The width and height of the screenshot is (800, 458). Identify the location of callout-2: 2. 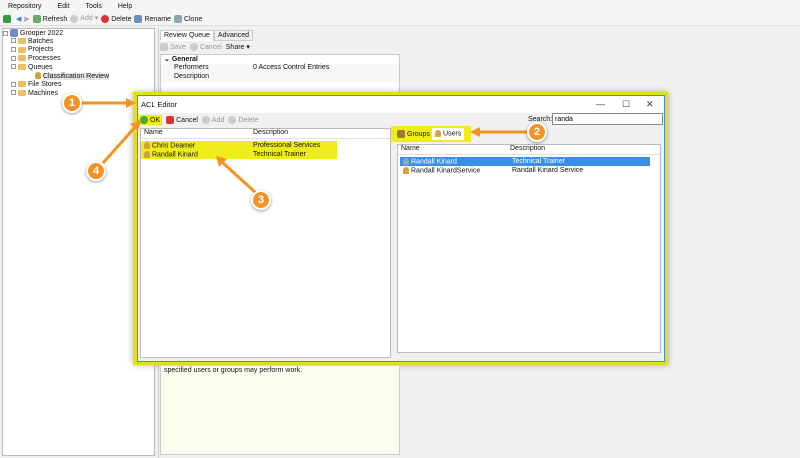
(537, 132).